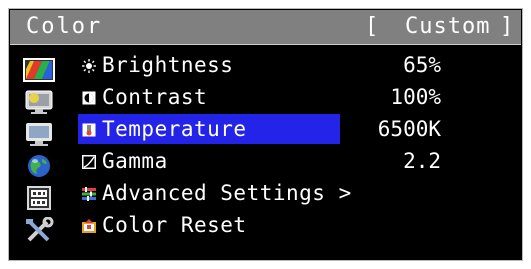 This screenshot has height=269, width=531. What do you see at coordinates (448, 26) in the screenshot?
I see `color-mode-value: Custom` at bounding box center [448, 26].